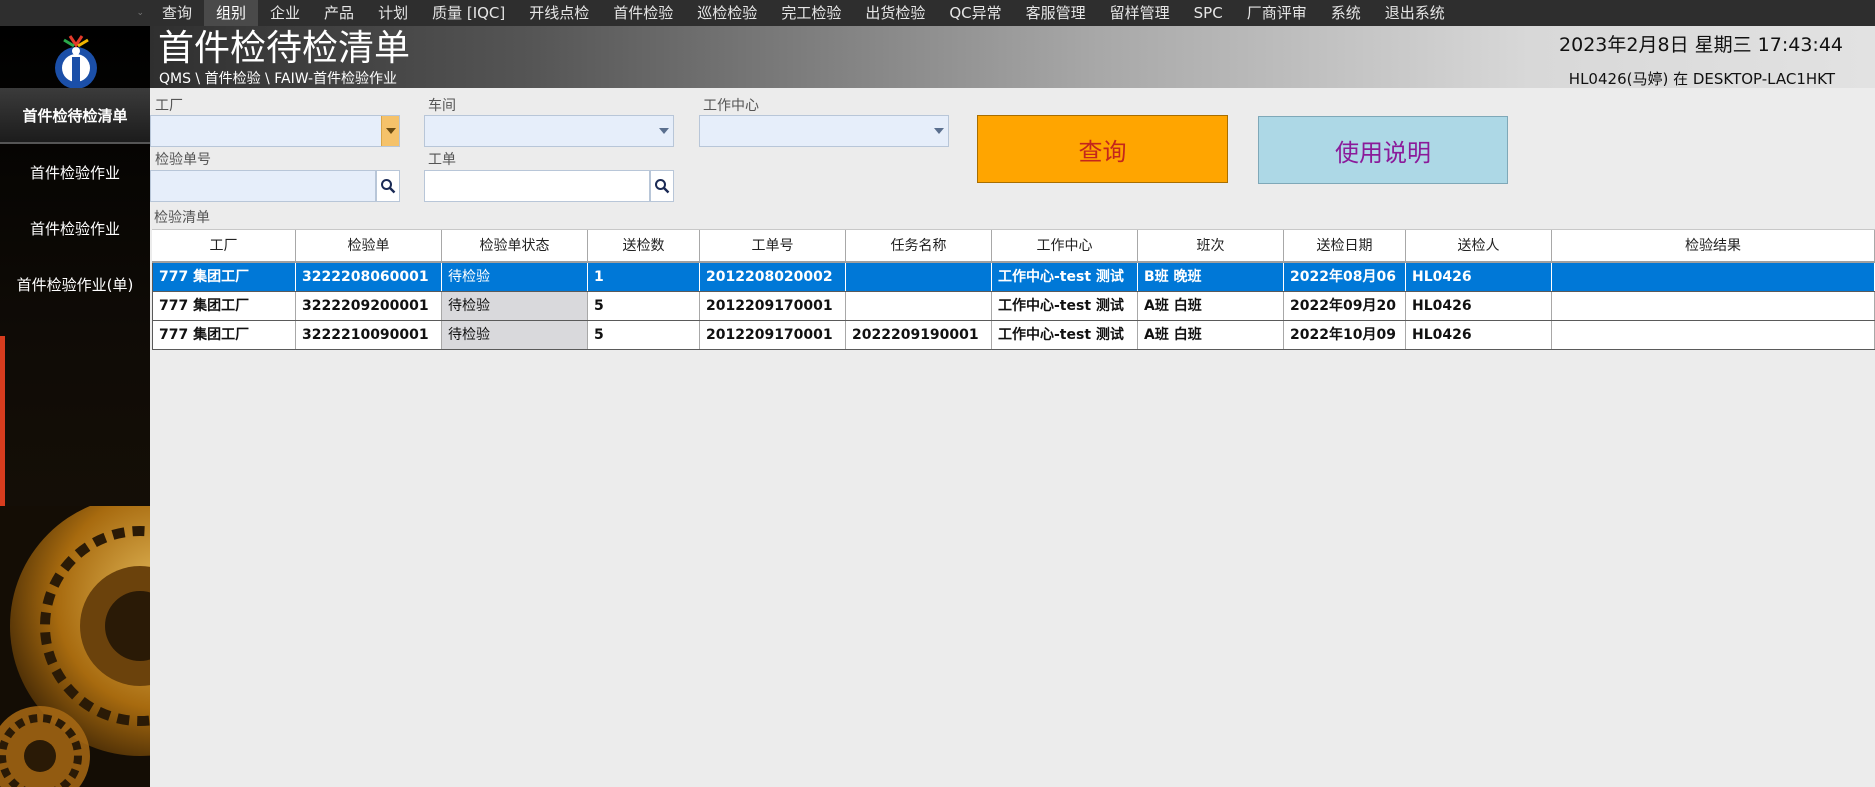 The image size is (1875, 787). Describe the element at coordinates (468, 13) in the screenshot. I see `menu-item: 质量 [IQC]` at that location.